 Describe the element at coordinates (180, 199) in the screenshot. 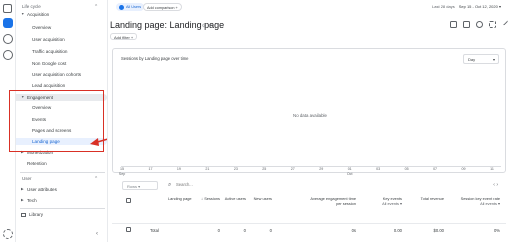

I see `col-landing-page: Landing page` at that location.